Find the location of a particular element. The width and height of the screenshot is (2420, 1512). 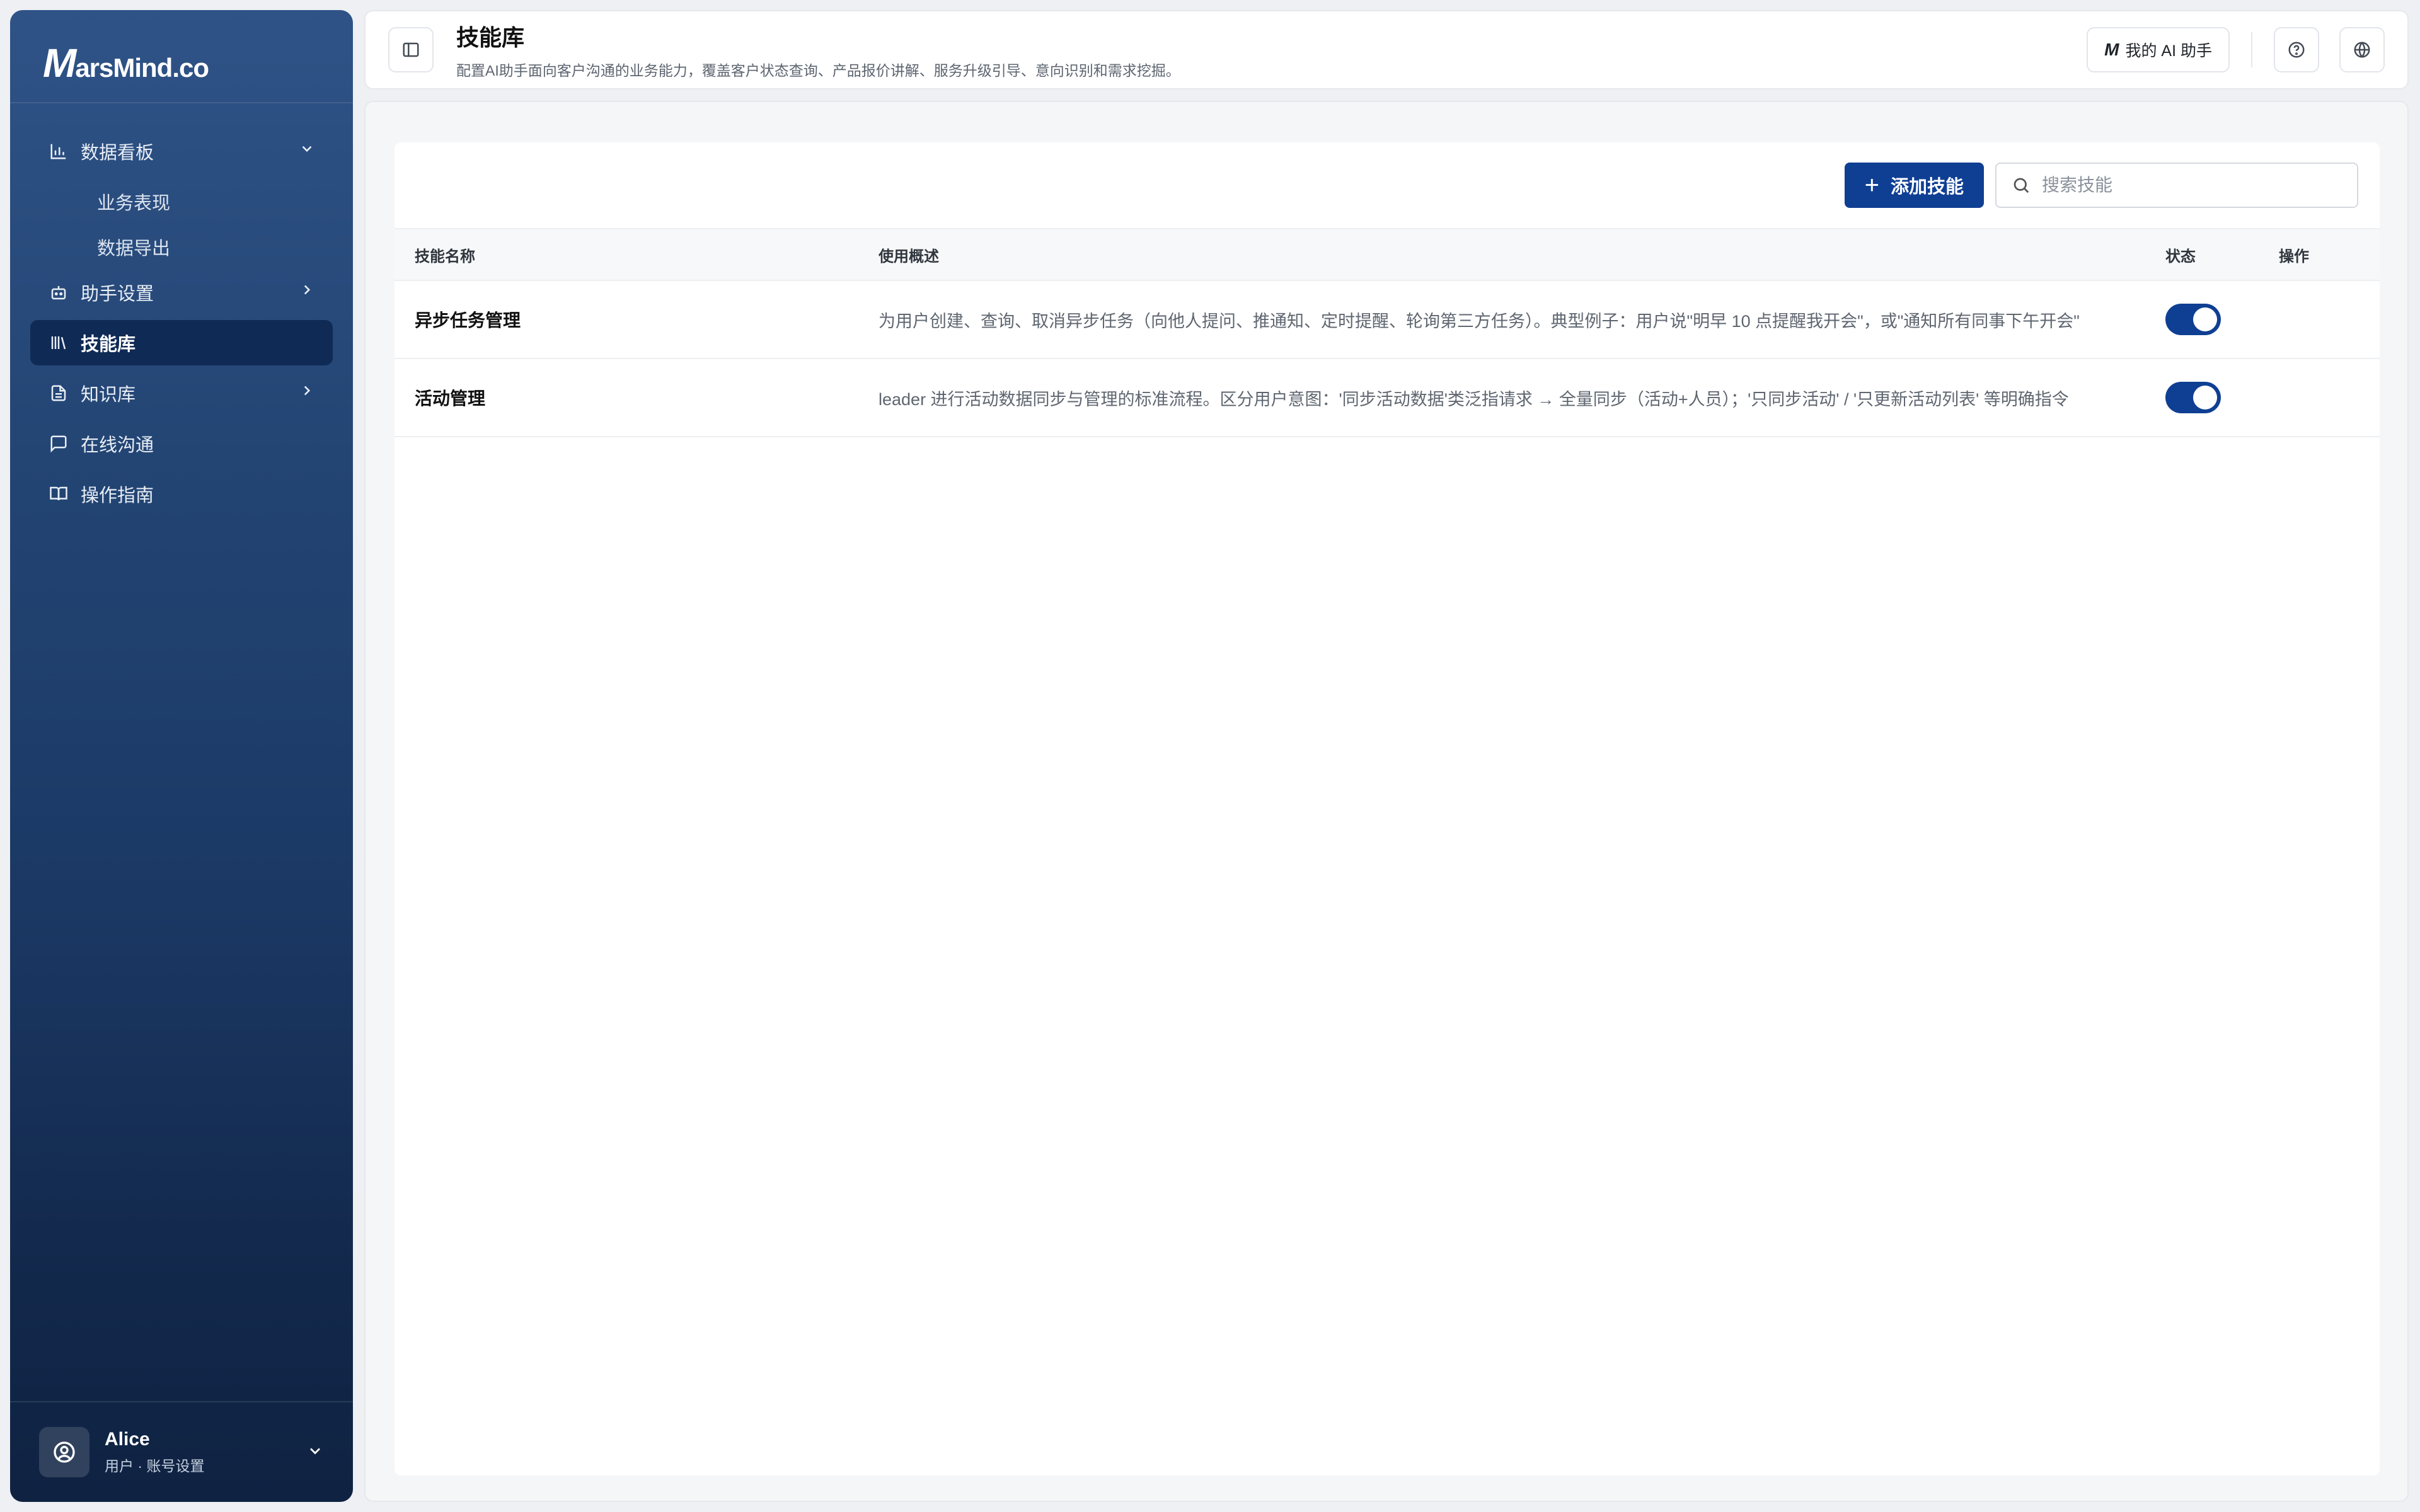

sidebar-item-label: 数据看板 is located at coordinates (117, 153).